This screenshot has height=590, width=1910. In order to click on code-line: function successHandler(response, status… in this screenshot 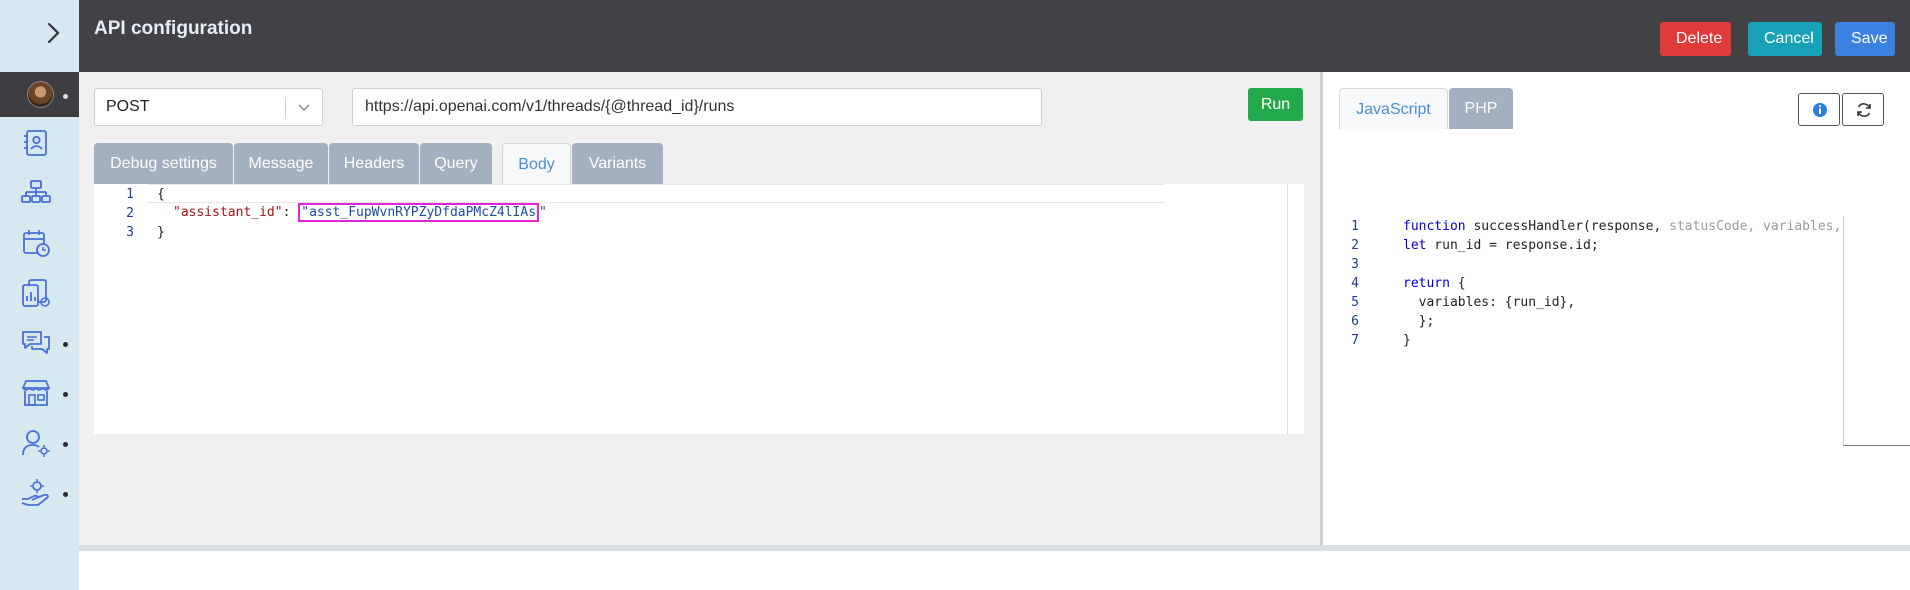, I will do `click(1622, 226)`.